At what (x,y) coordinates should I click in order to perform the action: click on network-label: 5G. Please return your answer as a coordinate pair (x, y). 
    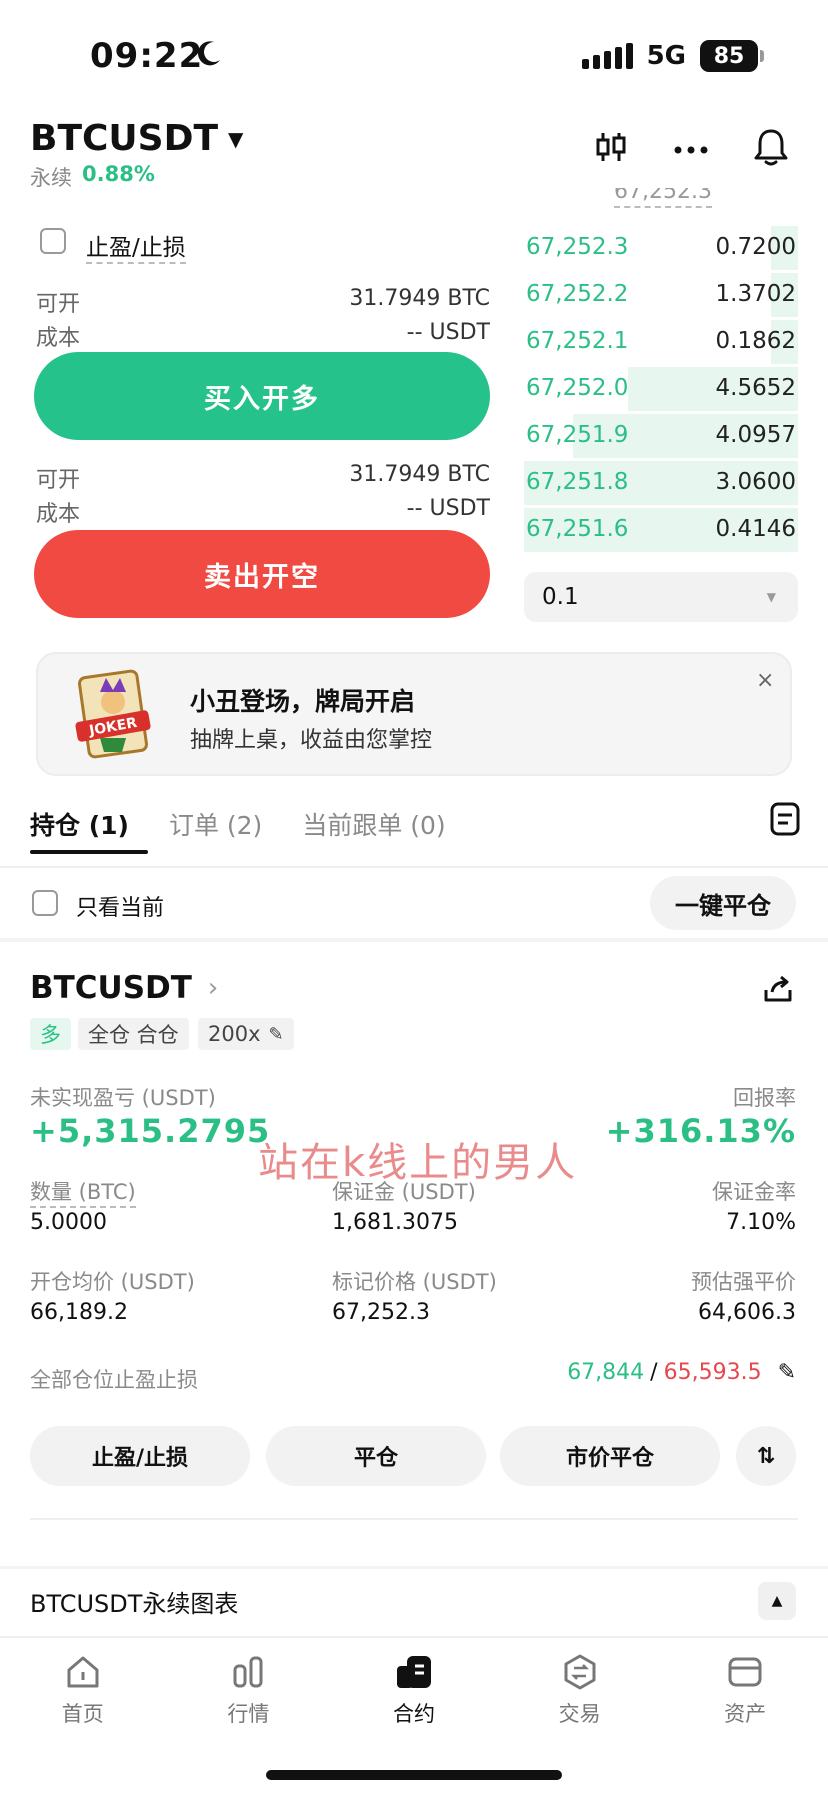
    Looking at the image, I should click on (666, 56).